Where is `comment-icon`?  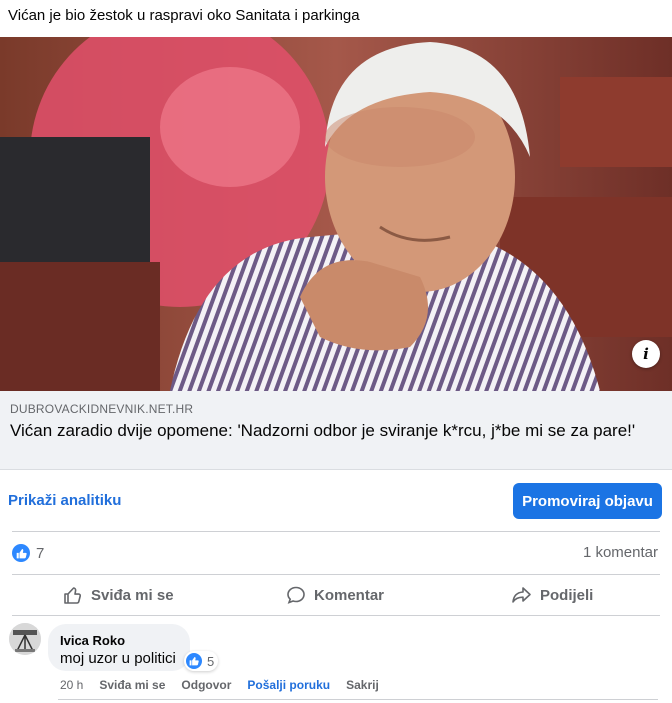
comment-icon is located at coordinates (296, 595).